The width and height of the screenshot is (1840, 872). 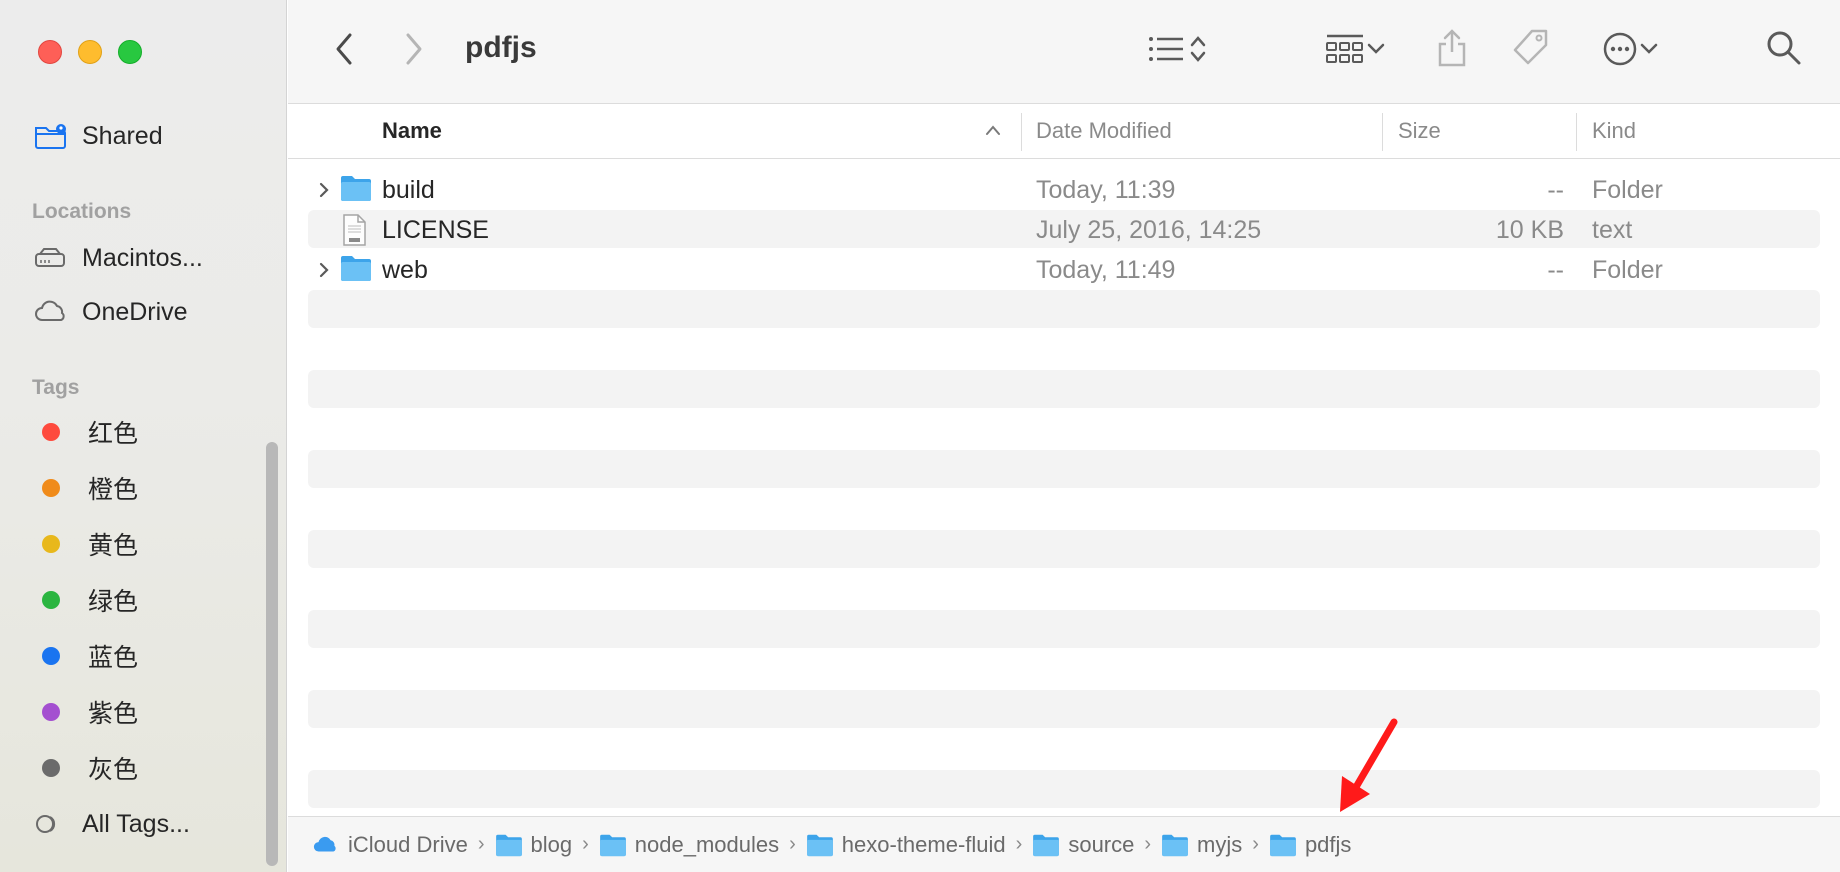 I want to click on forward-button, so click(x=414, y=51).